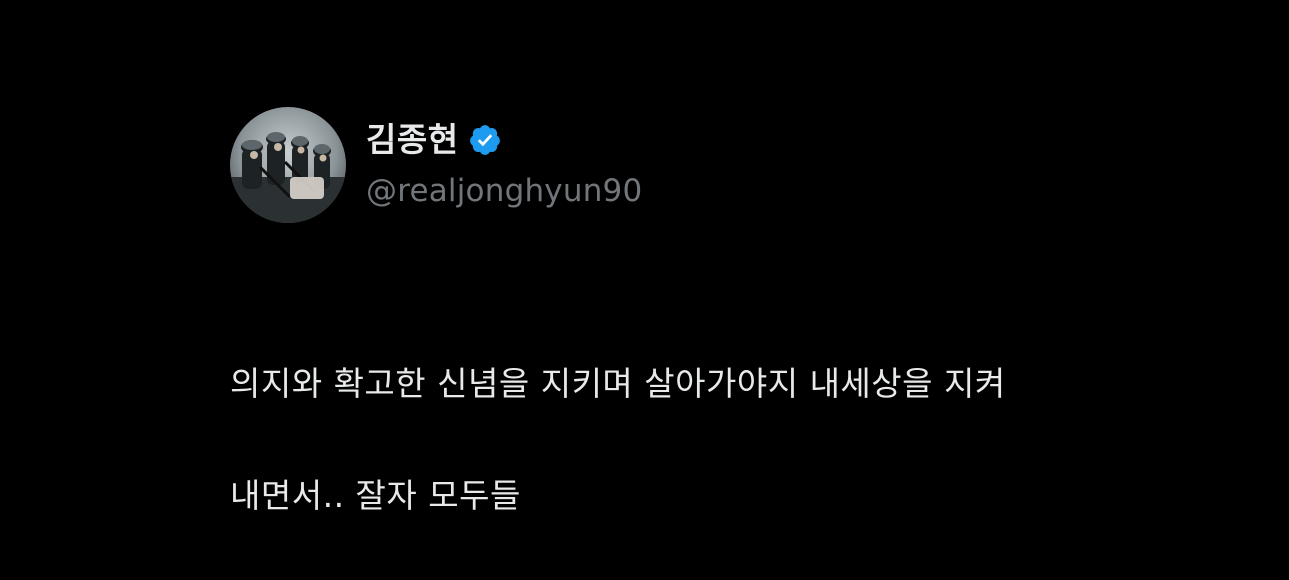 This screenshot has height=580, width=1289. What do you see at coordinates (618, 383) in the screenshot?
I see `tweet-text-line-1: 의지와 확고한 신념을 지키며 살아가야지 내세상을 지켜` at bounding box center [618, 383].